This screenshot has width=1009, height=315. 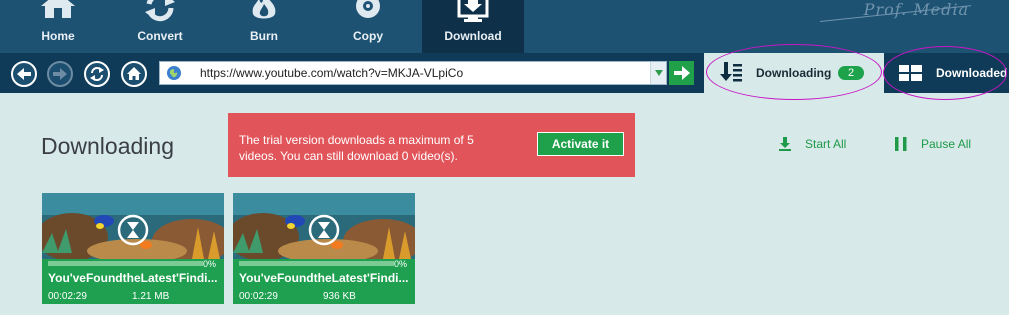 What do you see at coordinates (785, 144) in the screenshot?
I see `download-arrow-icon` at bounding box center [785, 144].